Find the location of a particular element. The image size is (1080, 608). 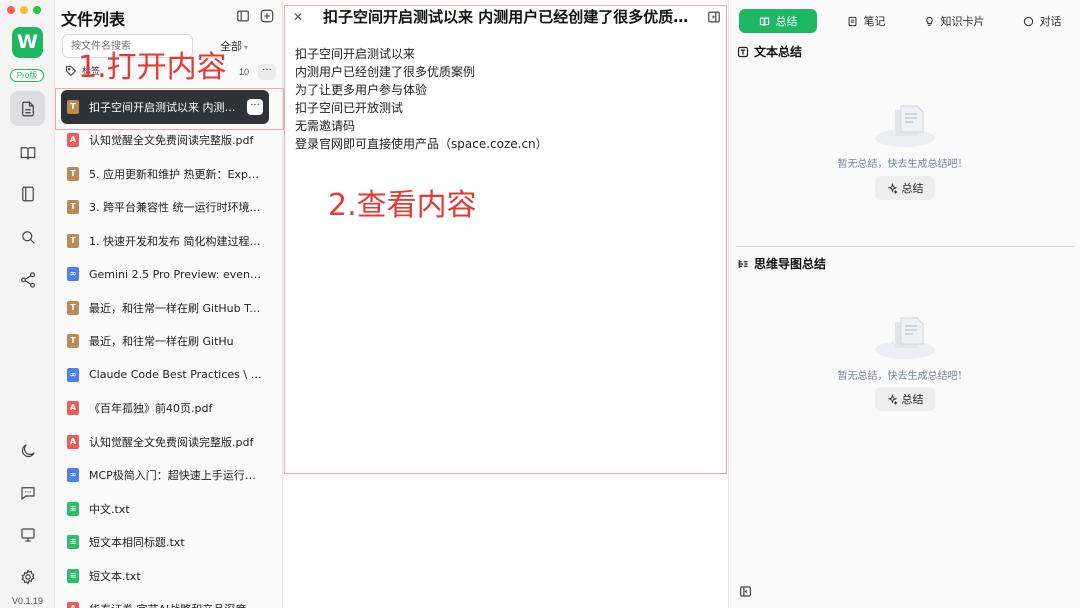

file-list-item: T 1. 快速开发和发布 简化构建过程：Expo 处理复杂的构建配置 is located at coordinates (165, 241).